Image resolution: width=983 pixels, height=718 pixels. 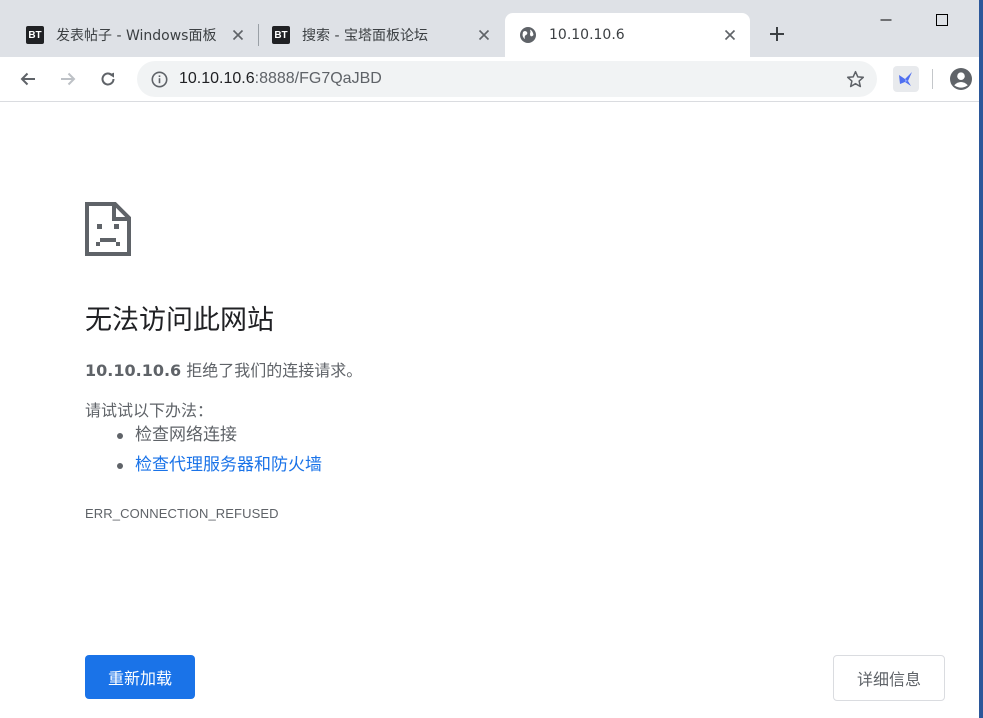 I want to click on reload-page-button: 重新加载, so click(x=140, y=677).